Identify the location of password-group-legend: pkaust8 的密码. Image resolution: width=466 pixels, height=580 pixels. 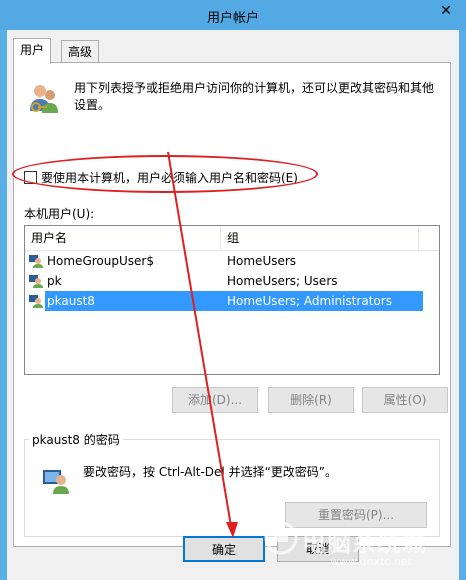
(76, 439).